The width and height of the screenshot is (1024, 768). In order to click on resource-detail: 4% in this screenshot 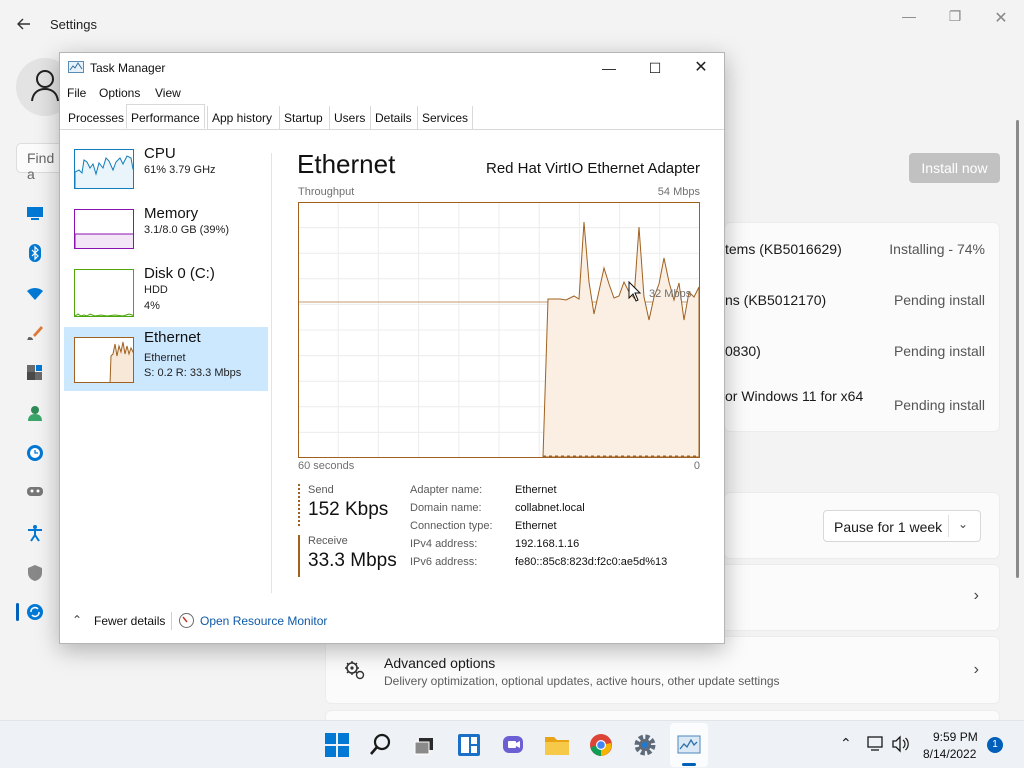, I will do `click(152, 306)`.